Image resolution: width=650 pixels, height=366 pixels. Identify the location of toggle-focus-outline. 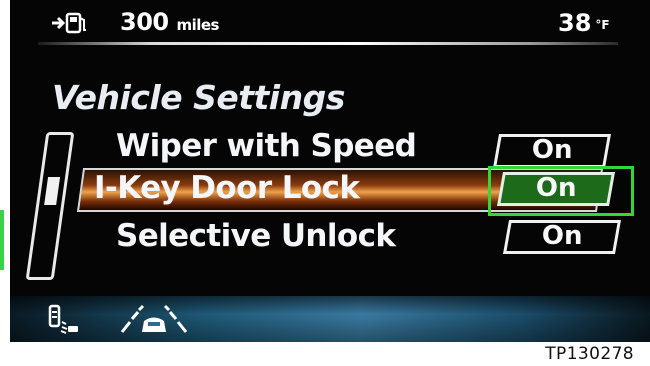
(561, 191).